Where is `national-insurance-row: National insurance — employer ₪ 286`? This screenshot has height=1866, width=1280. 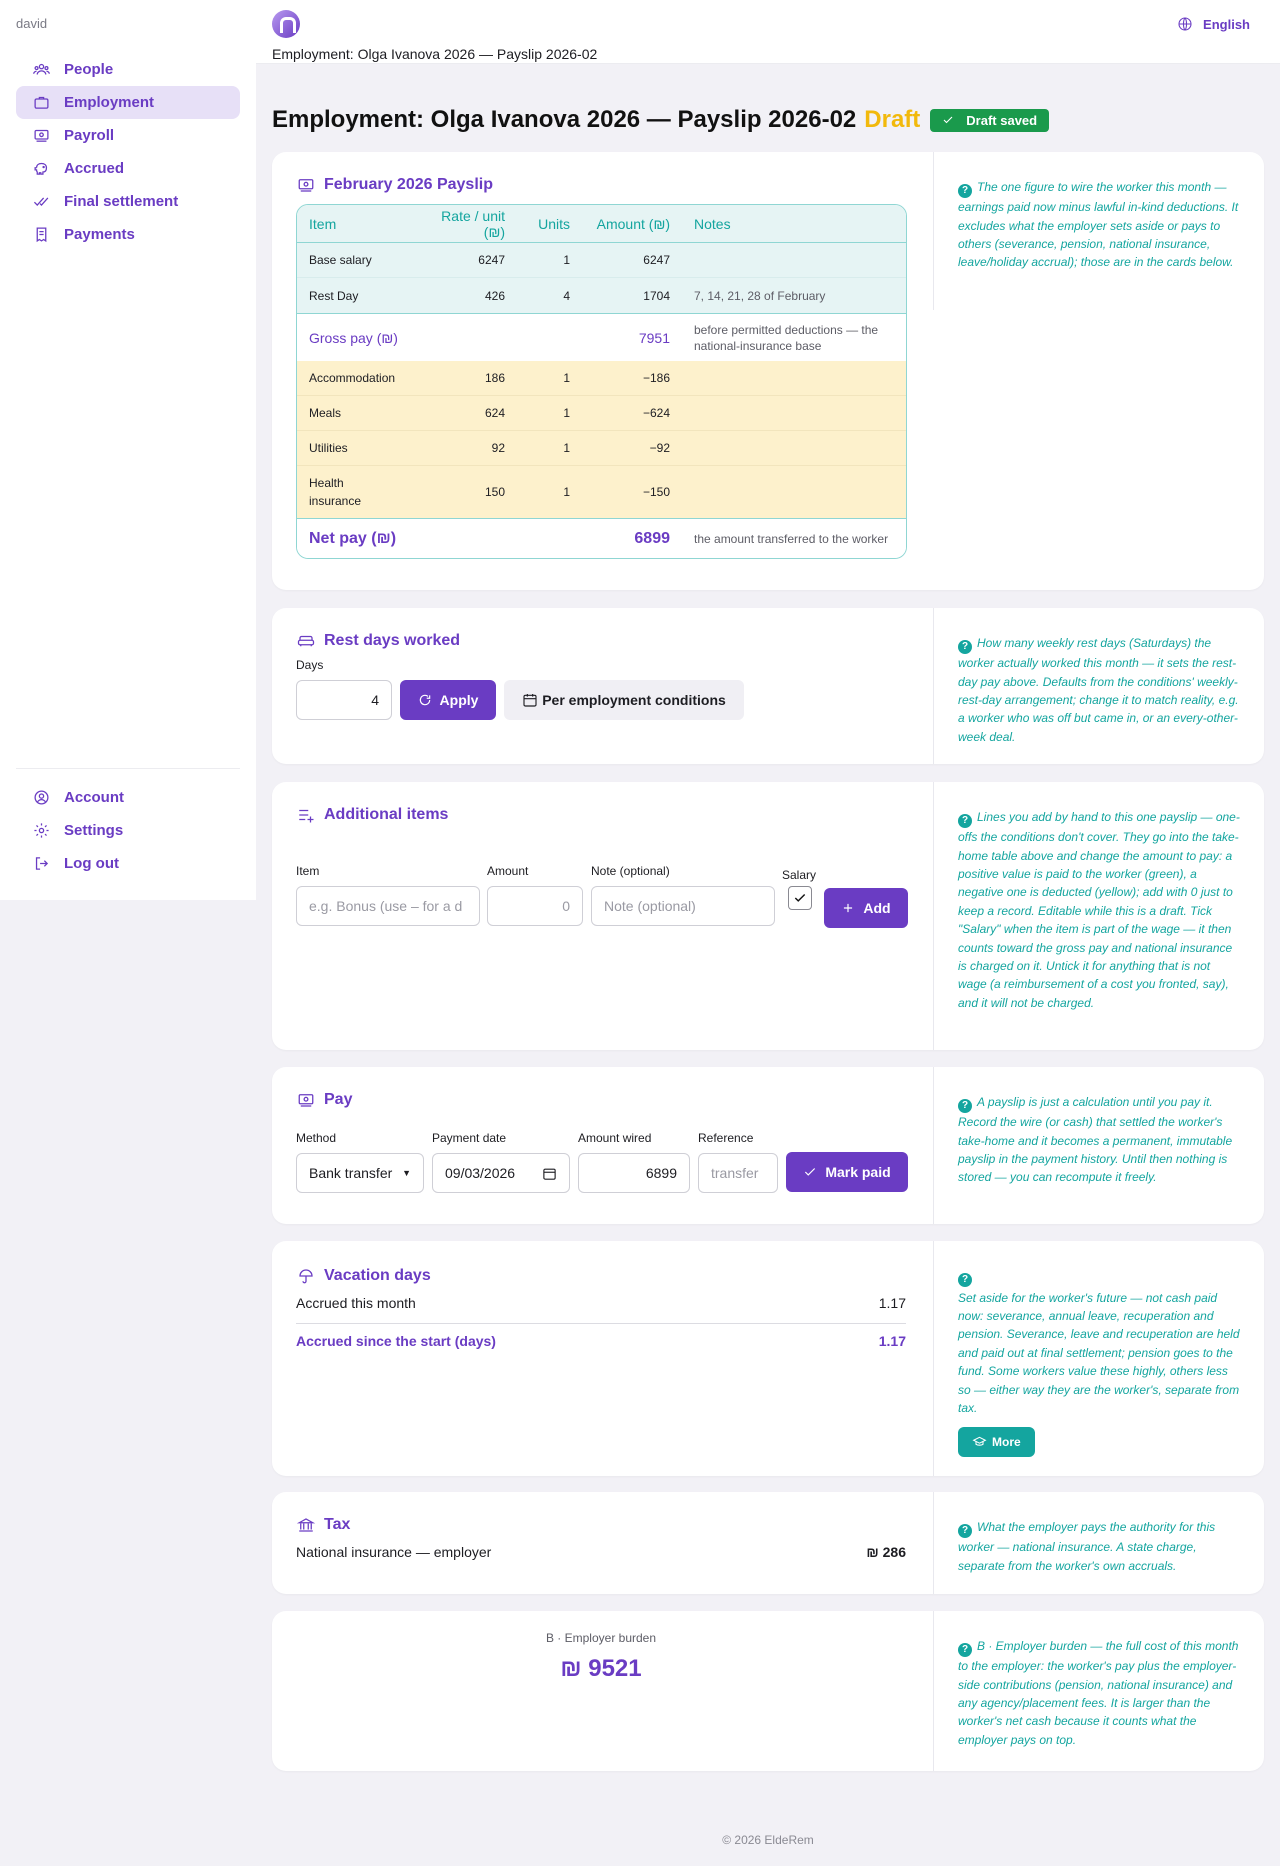
national-insurance-row: National insurance — employer ₪ 286 is located at coordinates (601, 1552).